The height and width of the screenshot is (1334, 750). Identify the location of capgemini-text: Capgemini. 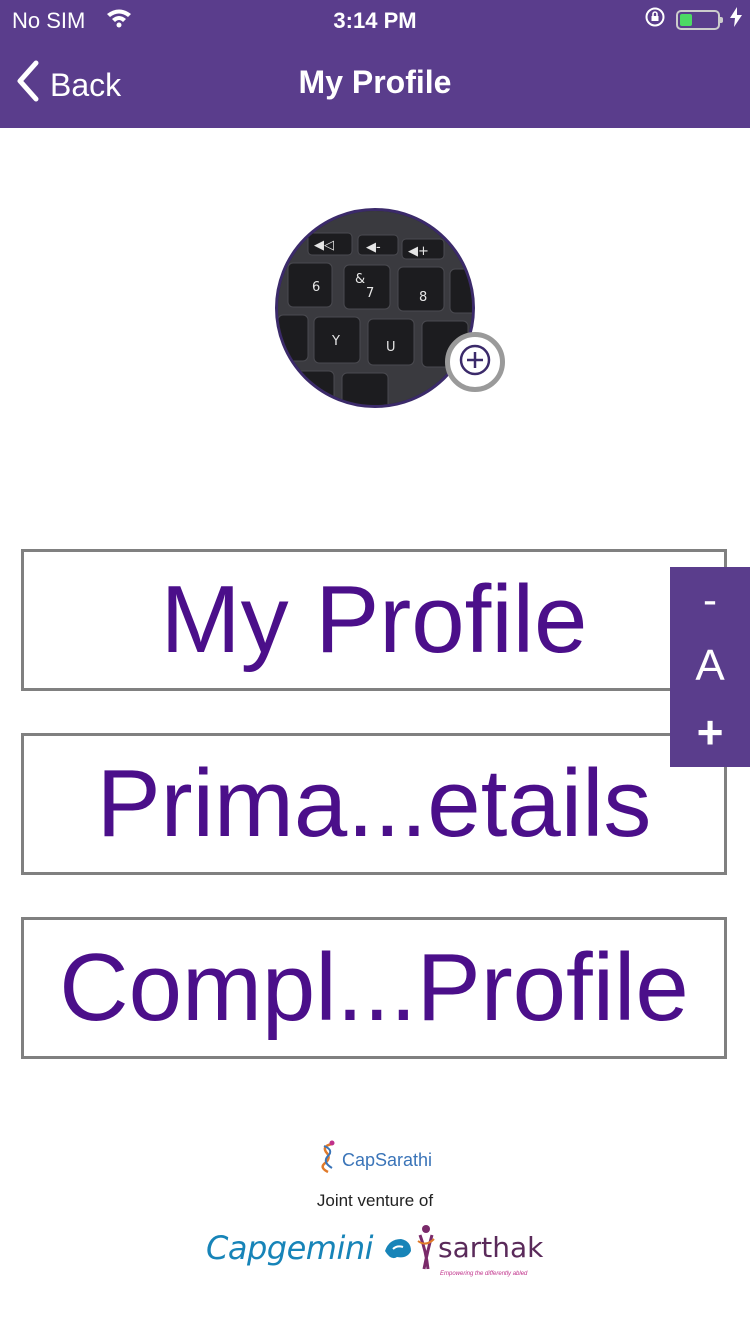
(290, 1248).